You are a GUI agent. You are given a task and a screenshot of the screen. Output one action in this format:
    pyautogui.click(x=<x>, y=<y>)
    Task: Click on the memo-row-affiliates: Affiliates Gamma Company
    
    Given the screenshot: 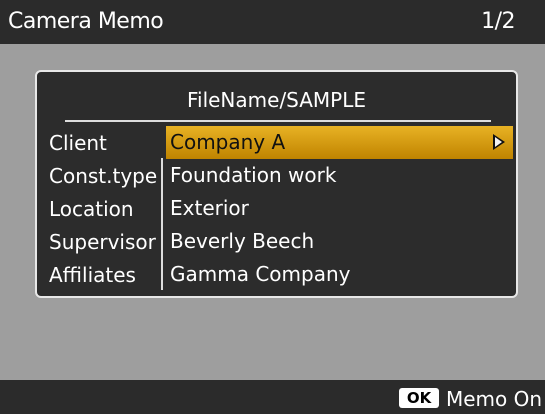 What is the action you would take?
    pyautogui.click(x=276, y=274)
    